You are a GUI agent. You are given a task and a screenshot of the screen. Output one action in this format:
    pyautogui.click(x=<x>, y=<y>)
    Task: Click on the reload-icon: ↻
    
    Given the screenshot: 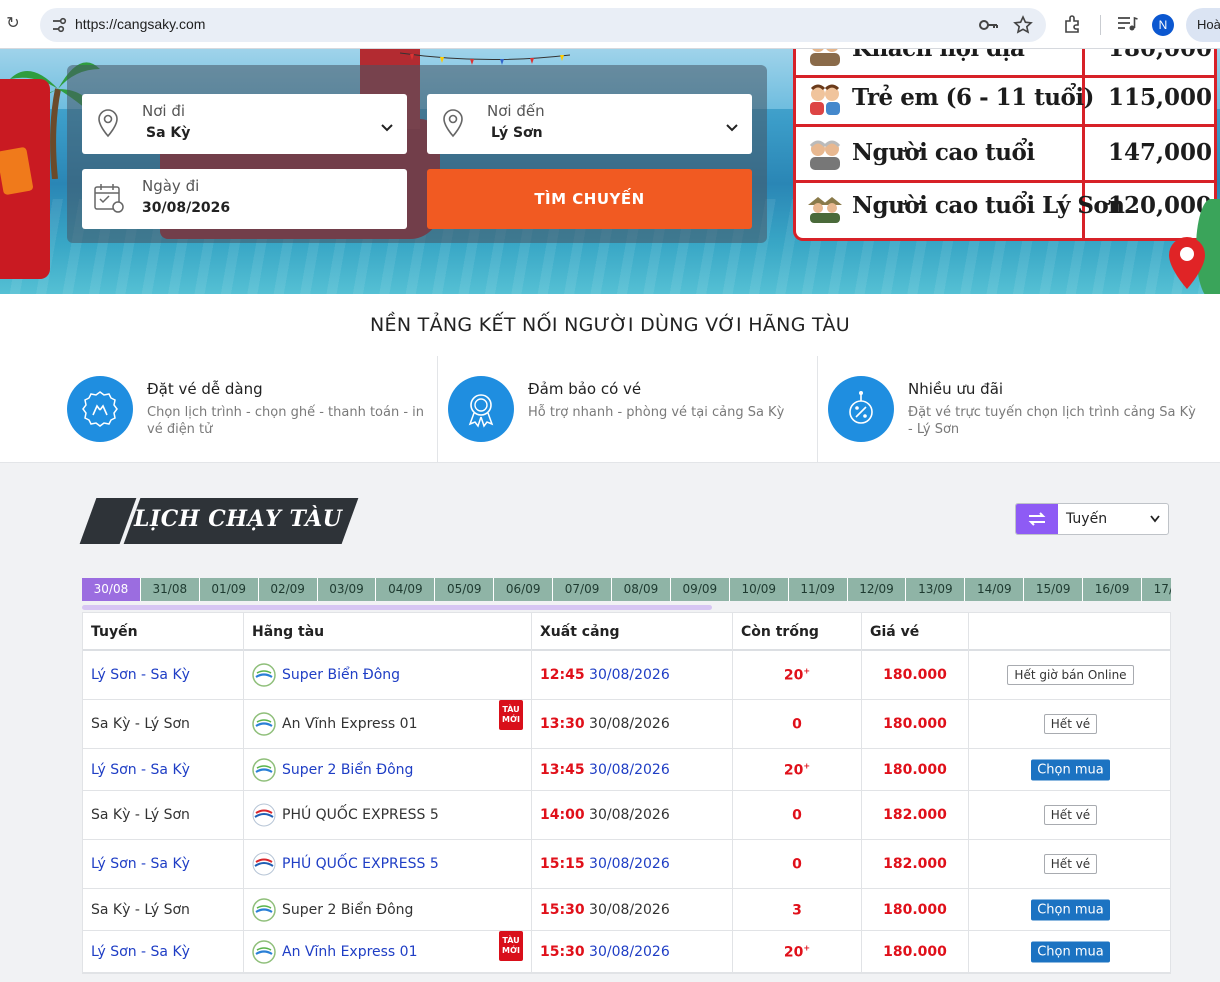 What is the action you would take?
    pyautogui.click(x=13, y=23)
    